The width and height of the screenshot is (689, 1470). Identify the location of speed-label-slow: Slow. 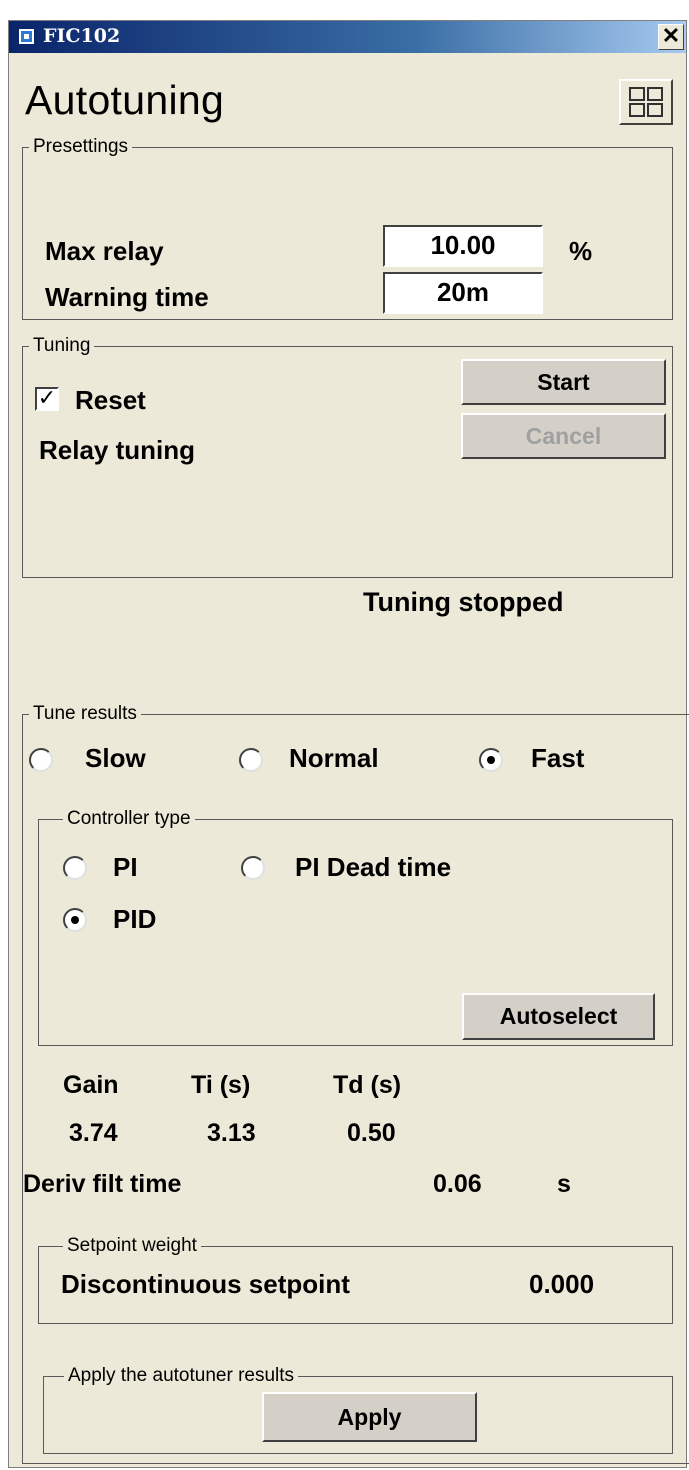
(115, 758).